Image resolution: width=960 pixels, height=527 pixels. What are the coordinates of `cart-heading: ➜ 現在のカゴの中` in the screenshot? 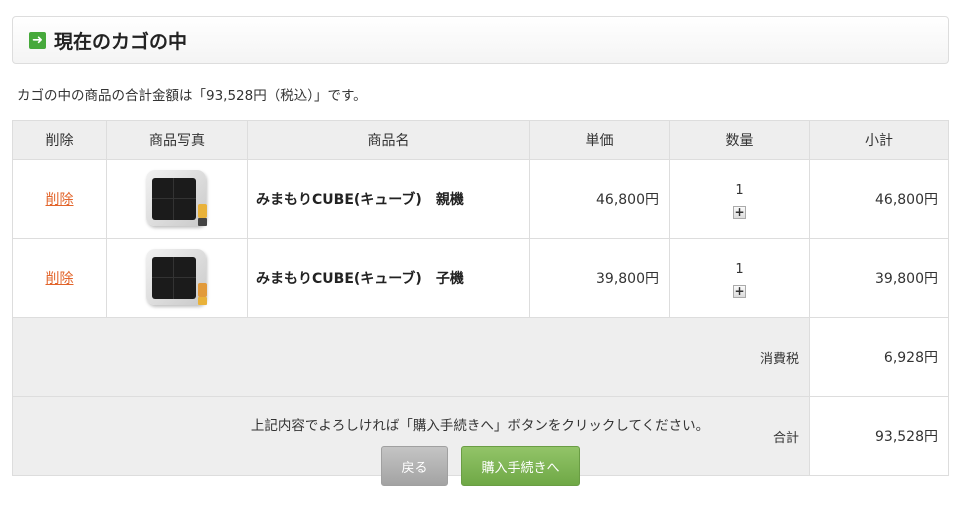 It's located at (480, 40).